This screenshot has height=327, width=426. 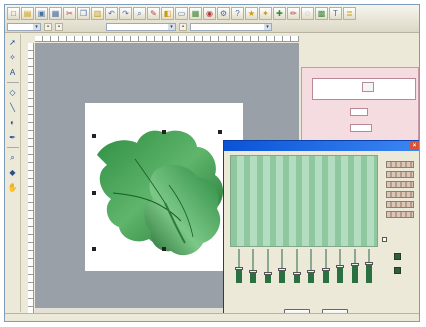 What do you see at coordinates (139, 13) in the screenshot?
I see `zoom-icon: ⌕` at bounding box center [139, 13].